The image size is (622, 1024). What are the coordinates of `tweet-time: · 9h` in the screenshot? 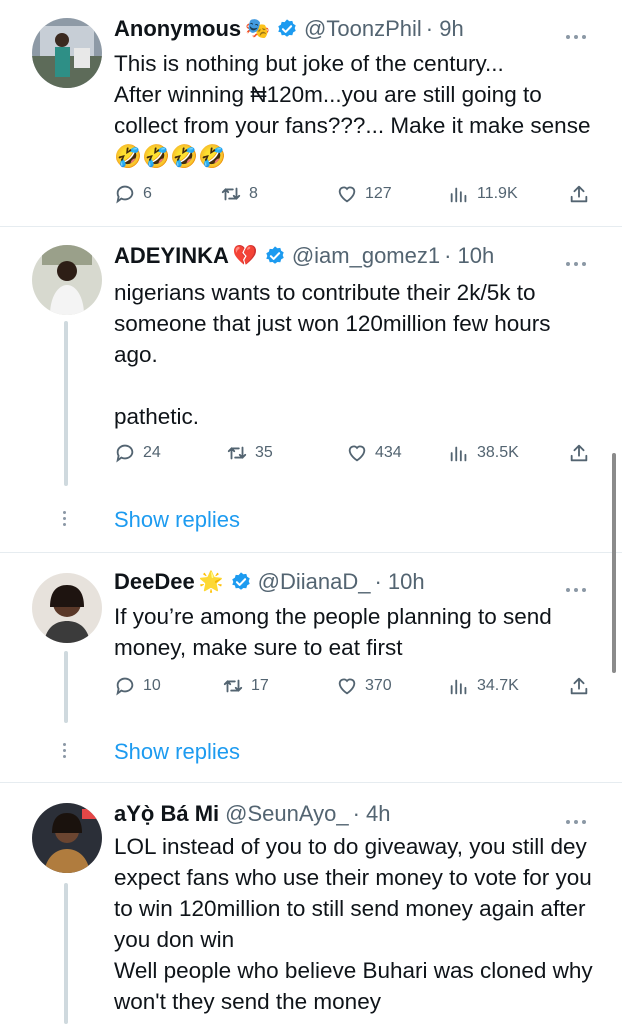 It's located at (445, 29).